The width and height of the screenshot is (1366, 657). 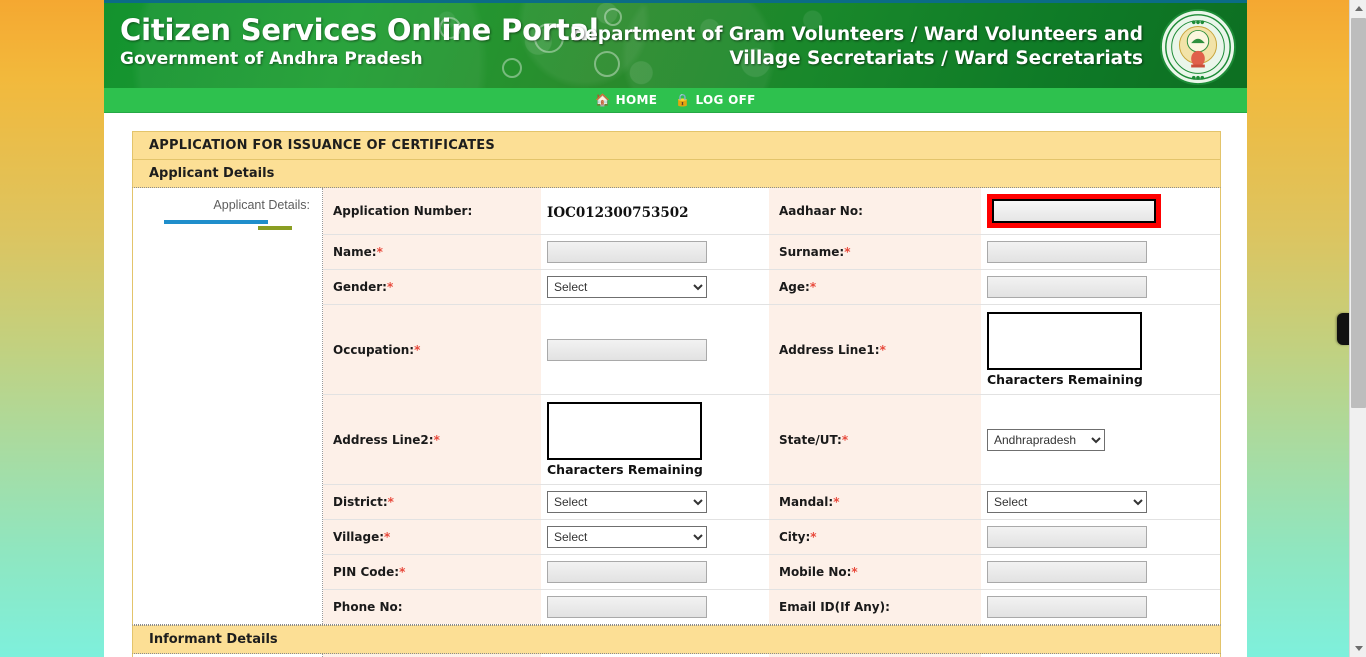 I want to click on main-navbar: 🏠 HOME 🔒 LOG OFF, so click(x=675, y=100).